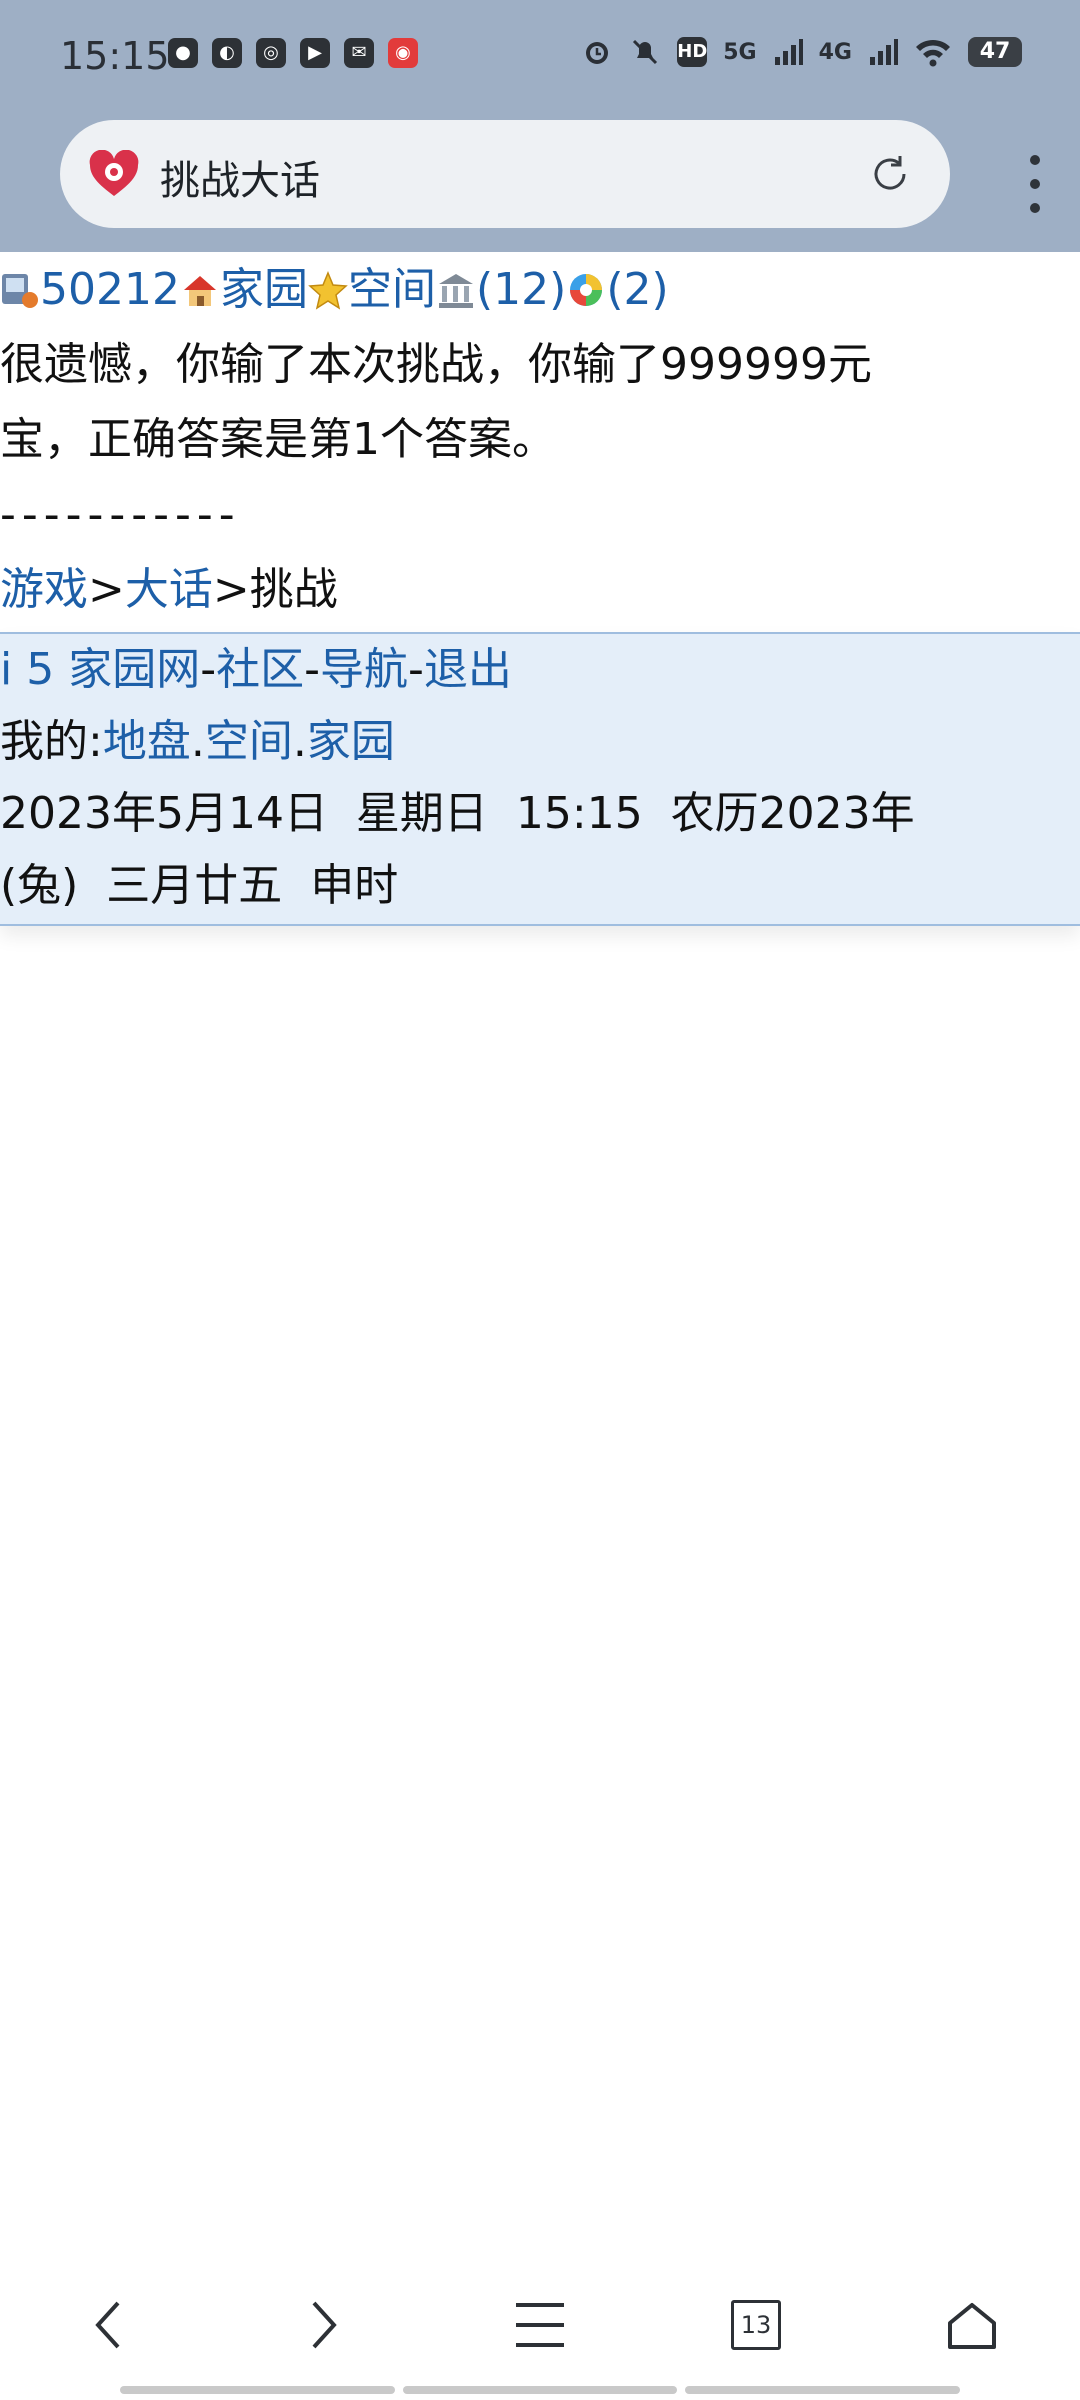 This screenshot has width=1080, height=2400. I want to click on gesture-bar, so click(540, 2390).